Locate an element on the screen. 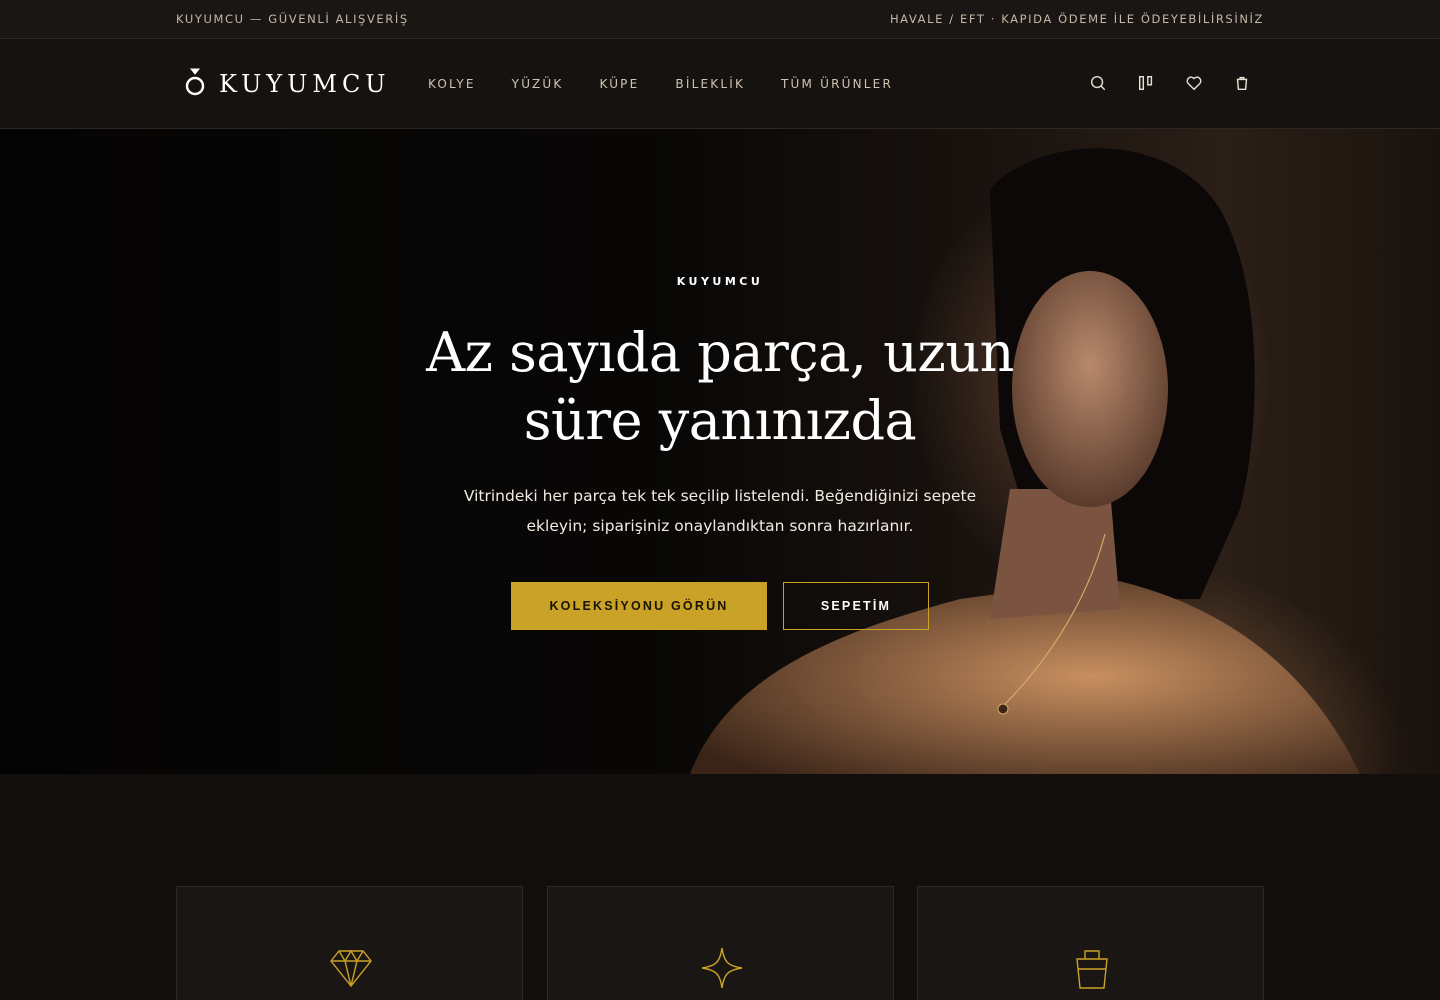 The height and width of the screenshot is (1000, 1440). announcement-left: KUYUMCU — GÜVENLİ ALIŞVERİŞ is located at coordinates (292, 19).